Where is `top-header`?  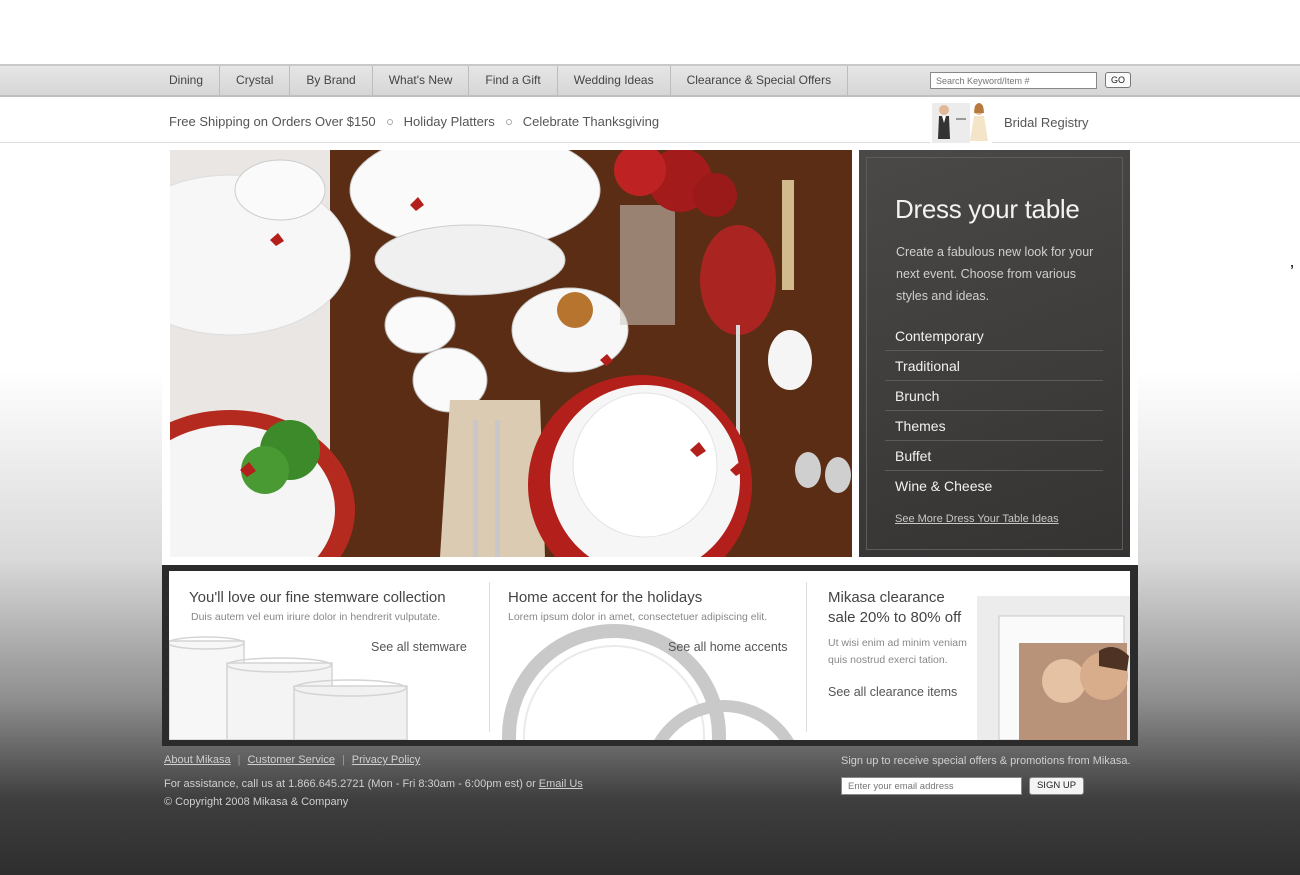 top-header is located at coordinates (650, 32).